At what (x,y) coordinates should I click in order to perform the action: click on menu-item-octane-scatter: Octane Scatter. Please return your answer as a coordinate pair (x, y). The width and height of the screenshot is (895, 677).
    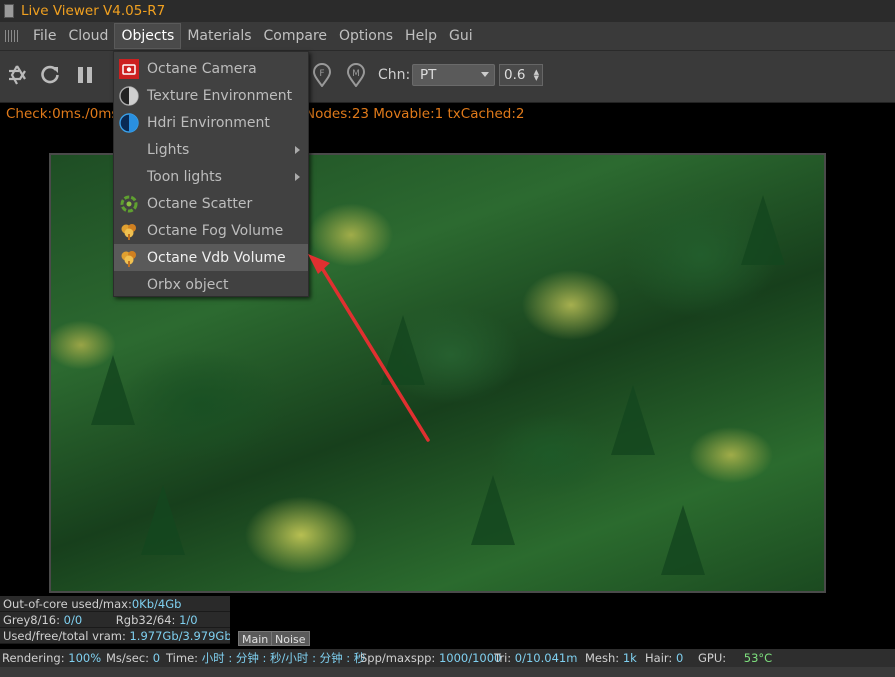
    Looking at the image, I should click on (211, 203).